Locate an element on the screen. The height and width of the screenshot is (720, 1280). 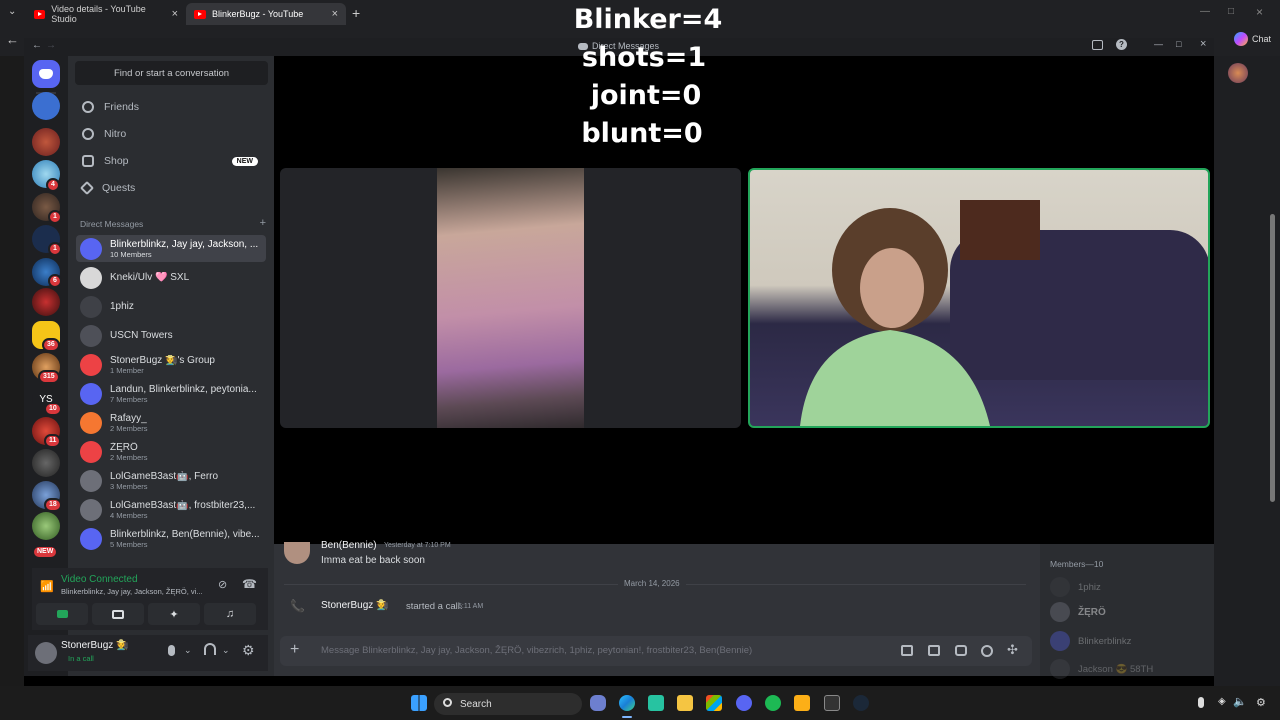
microsoft-store-icon is located at coordinates (714, 703).